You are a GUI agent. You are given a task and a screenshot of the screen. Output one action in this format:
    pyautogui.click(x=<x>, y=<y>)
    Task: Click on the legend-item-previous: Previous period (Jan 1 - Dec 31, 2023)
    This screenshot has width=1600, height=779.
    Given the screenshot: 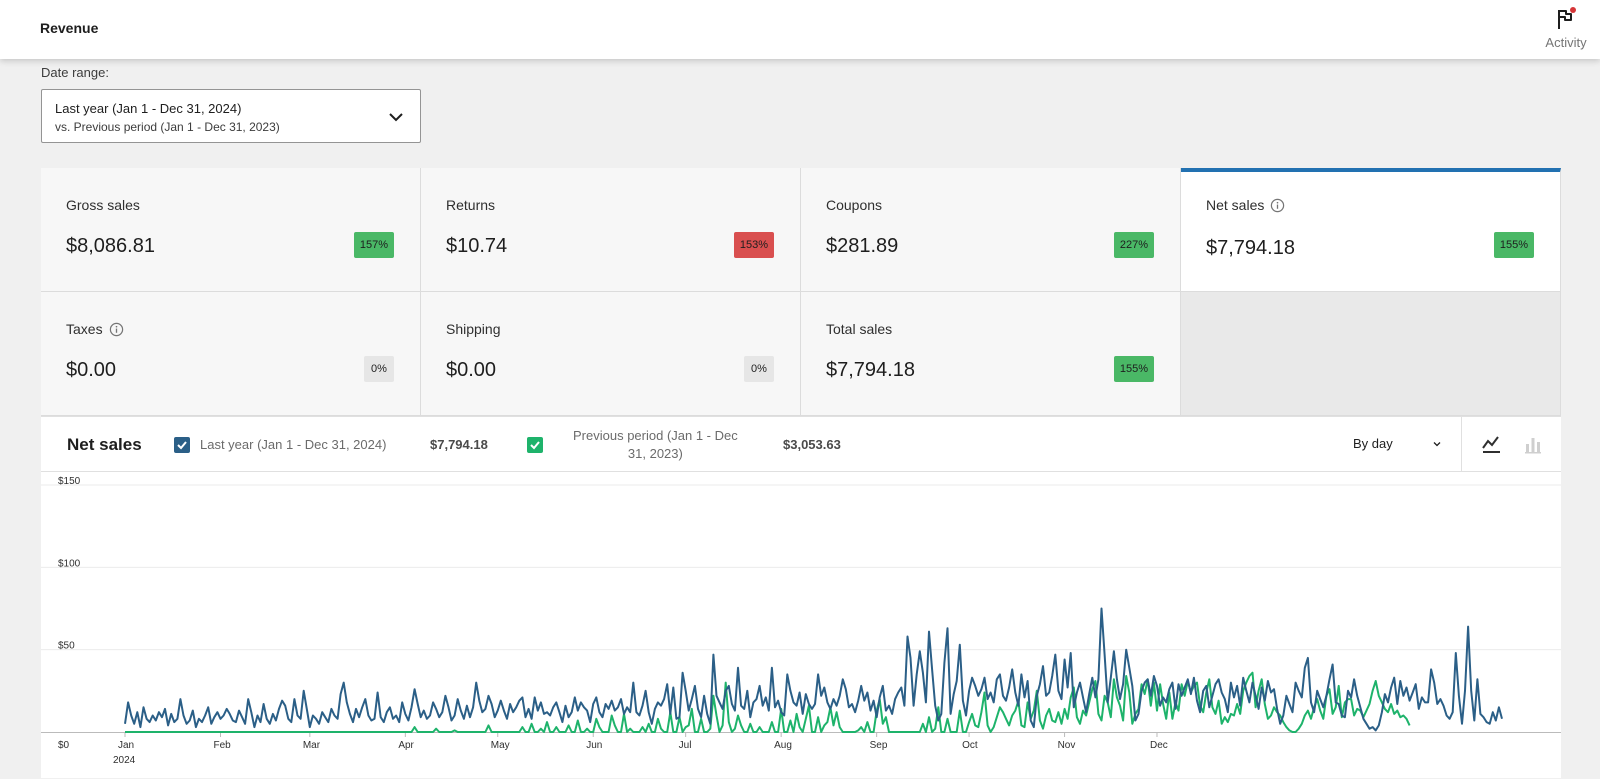 What is the action you would take?
    pyautogui.click(x=632, y=444)
    